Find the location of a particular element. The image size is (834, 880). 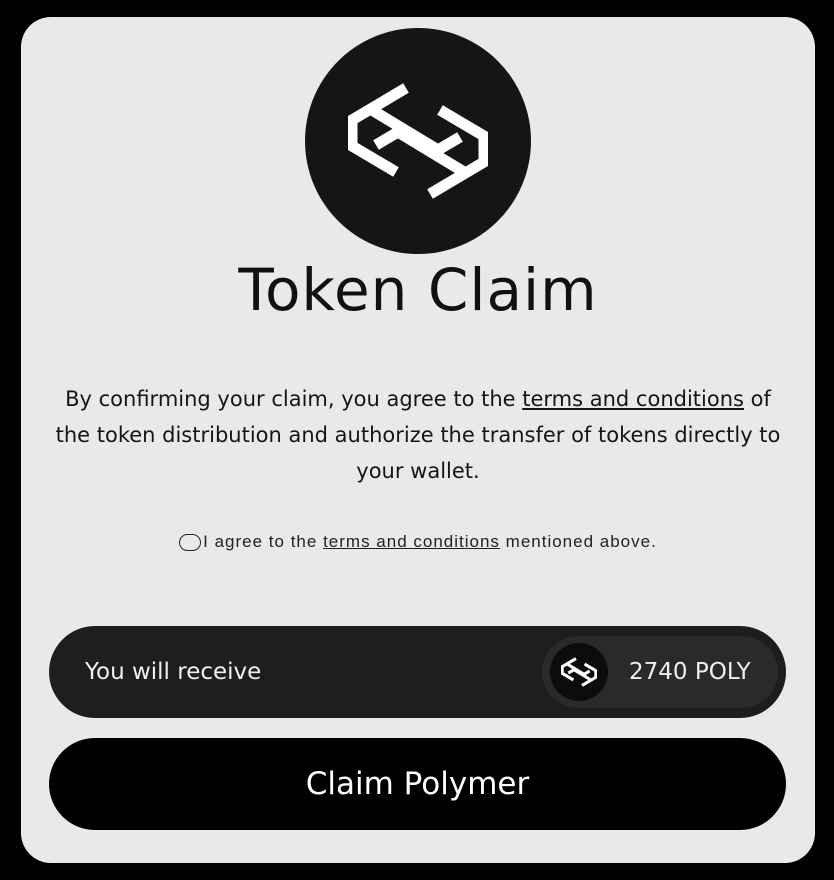

polymer-logo-icon is located at coordinates (418, 141).